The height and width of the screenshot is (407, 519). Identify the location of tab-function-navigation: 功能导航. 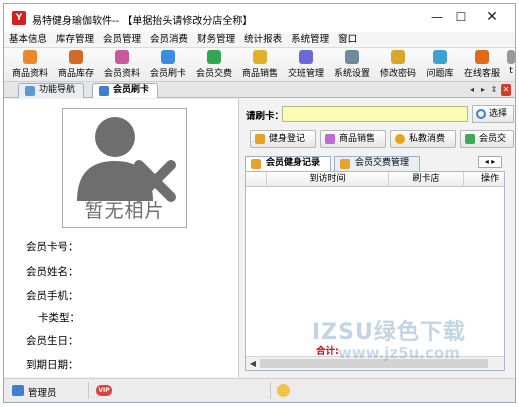
(51, 90).